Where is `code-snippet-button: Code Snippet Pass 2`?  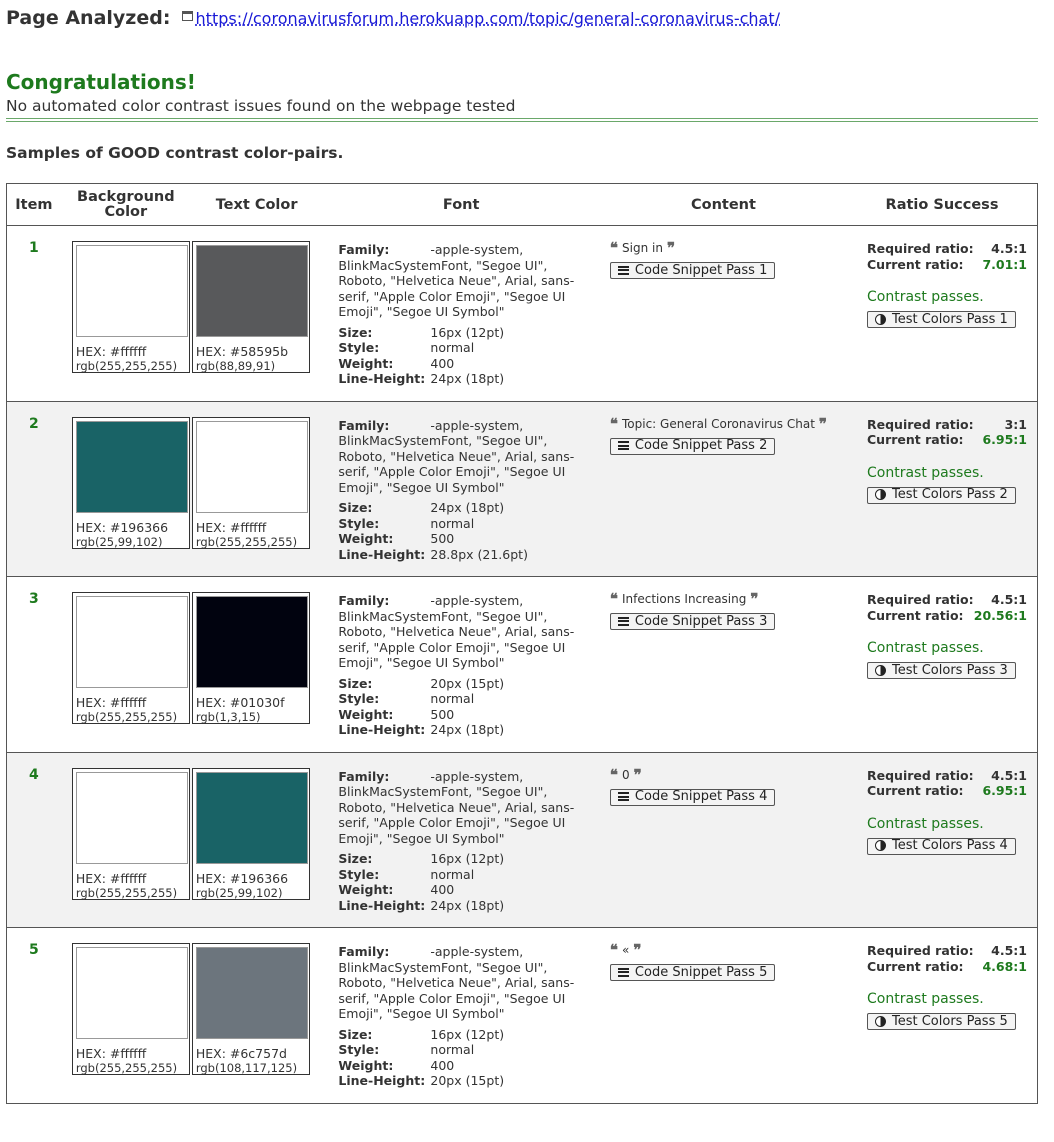 code-snippet-button: Code Snippet Pass 2 is located at coordinates (692, 446).